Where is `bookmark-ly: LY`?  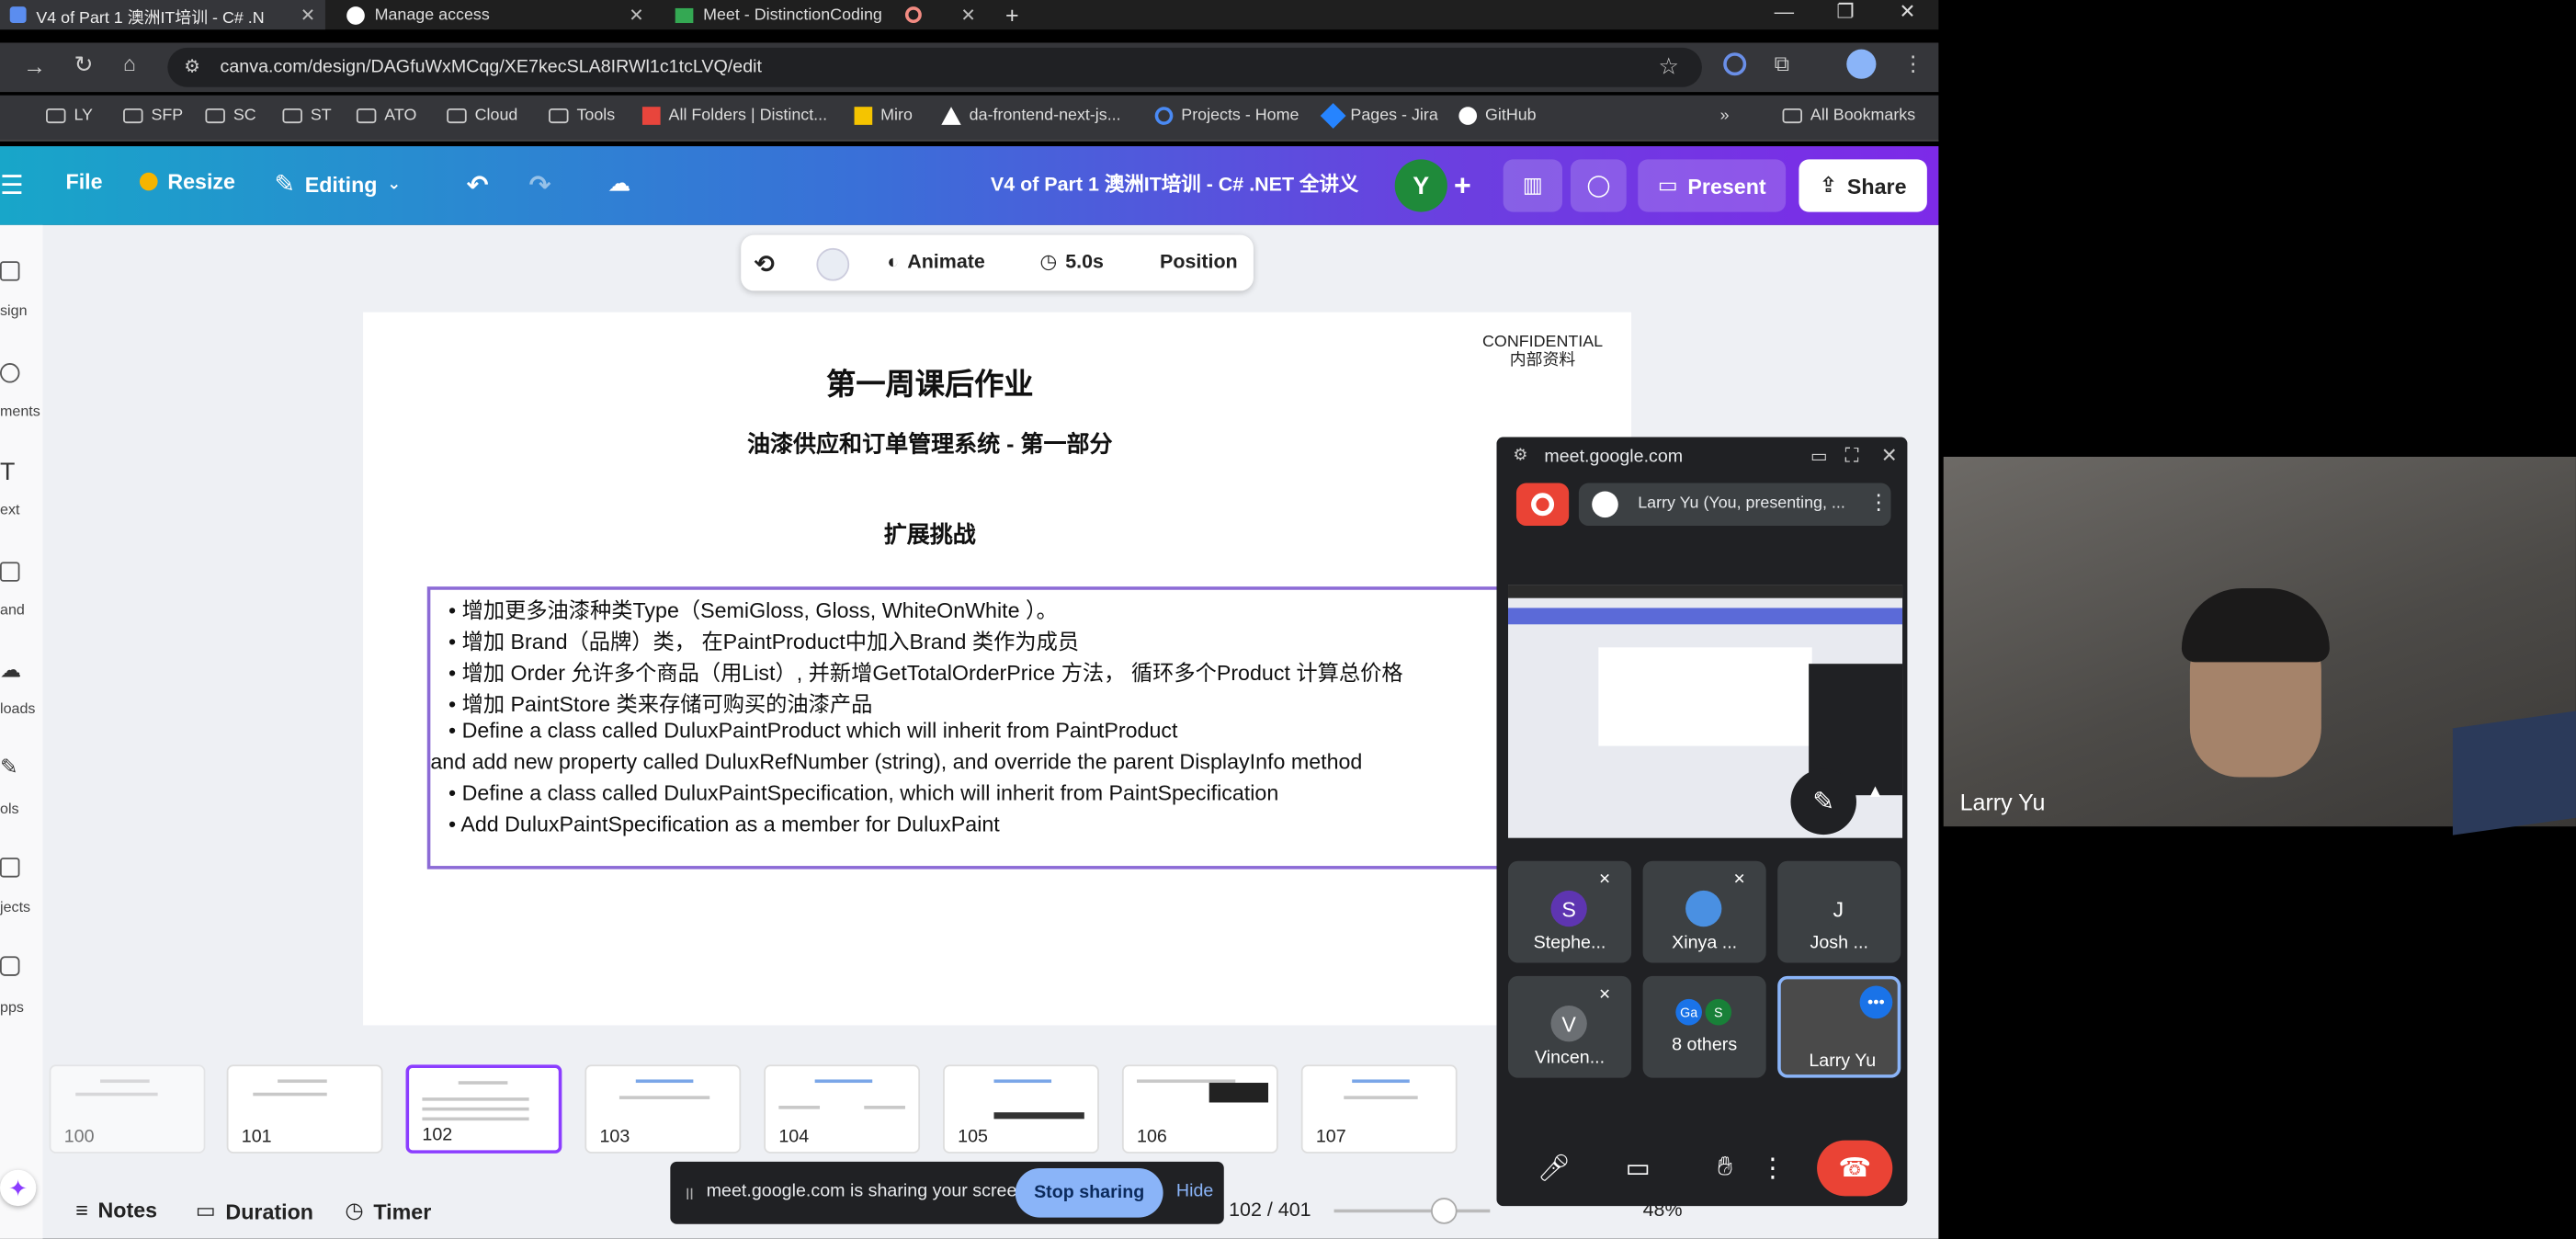 bookmark-ly: LY is located at coordinates (69, 116).